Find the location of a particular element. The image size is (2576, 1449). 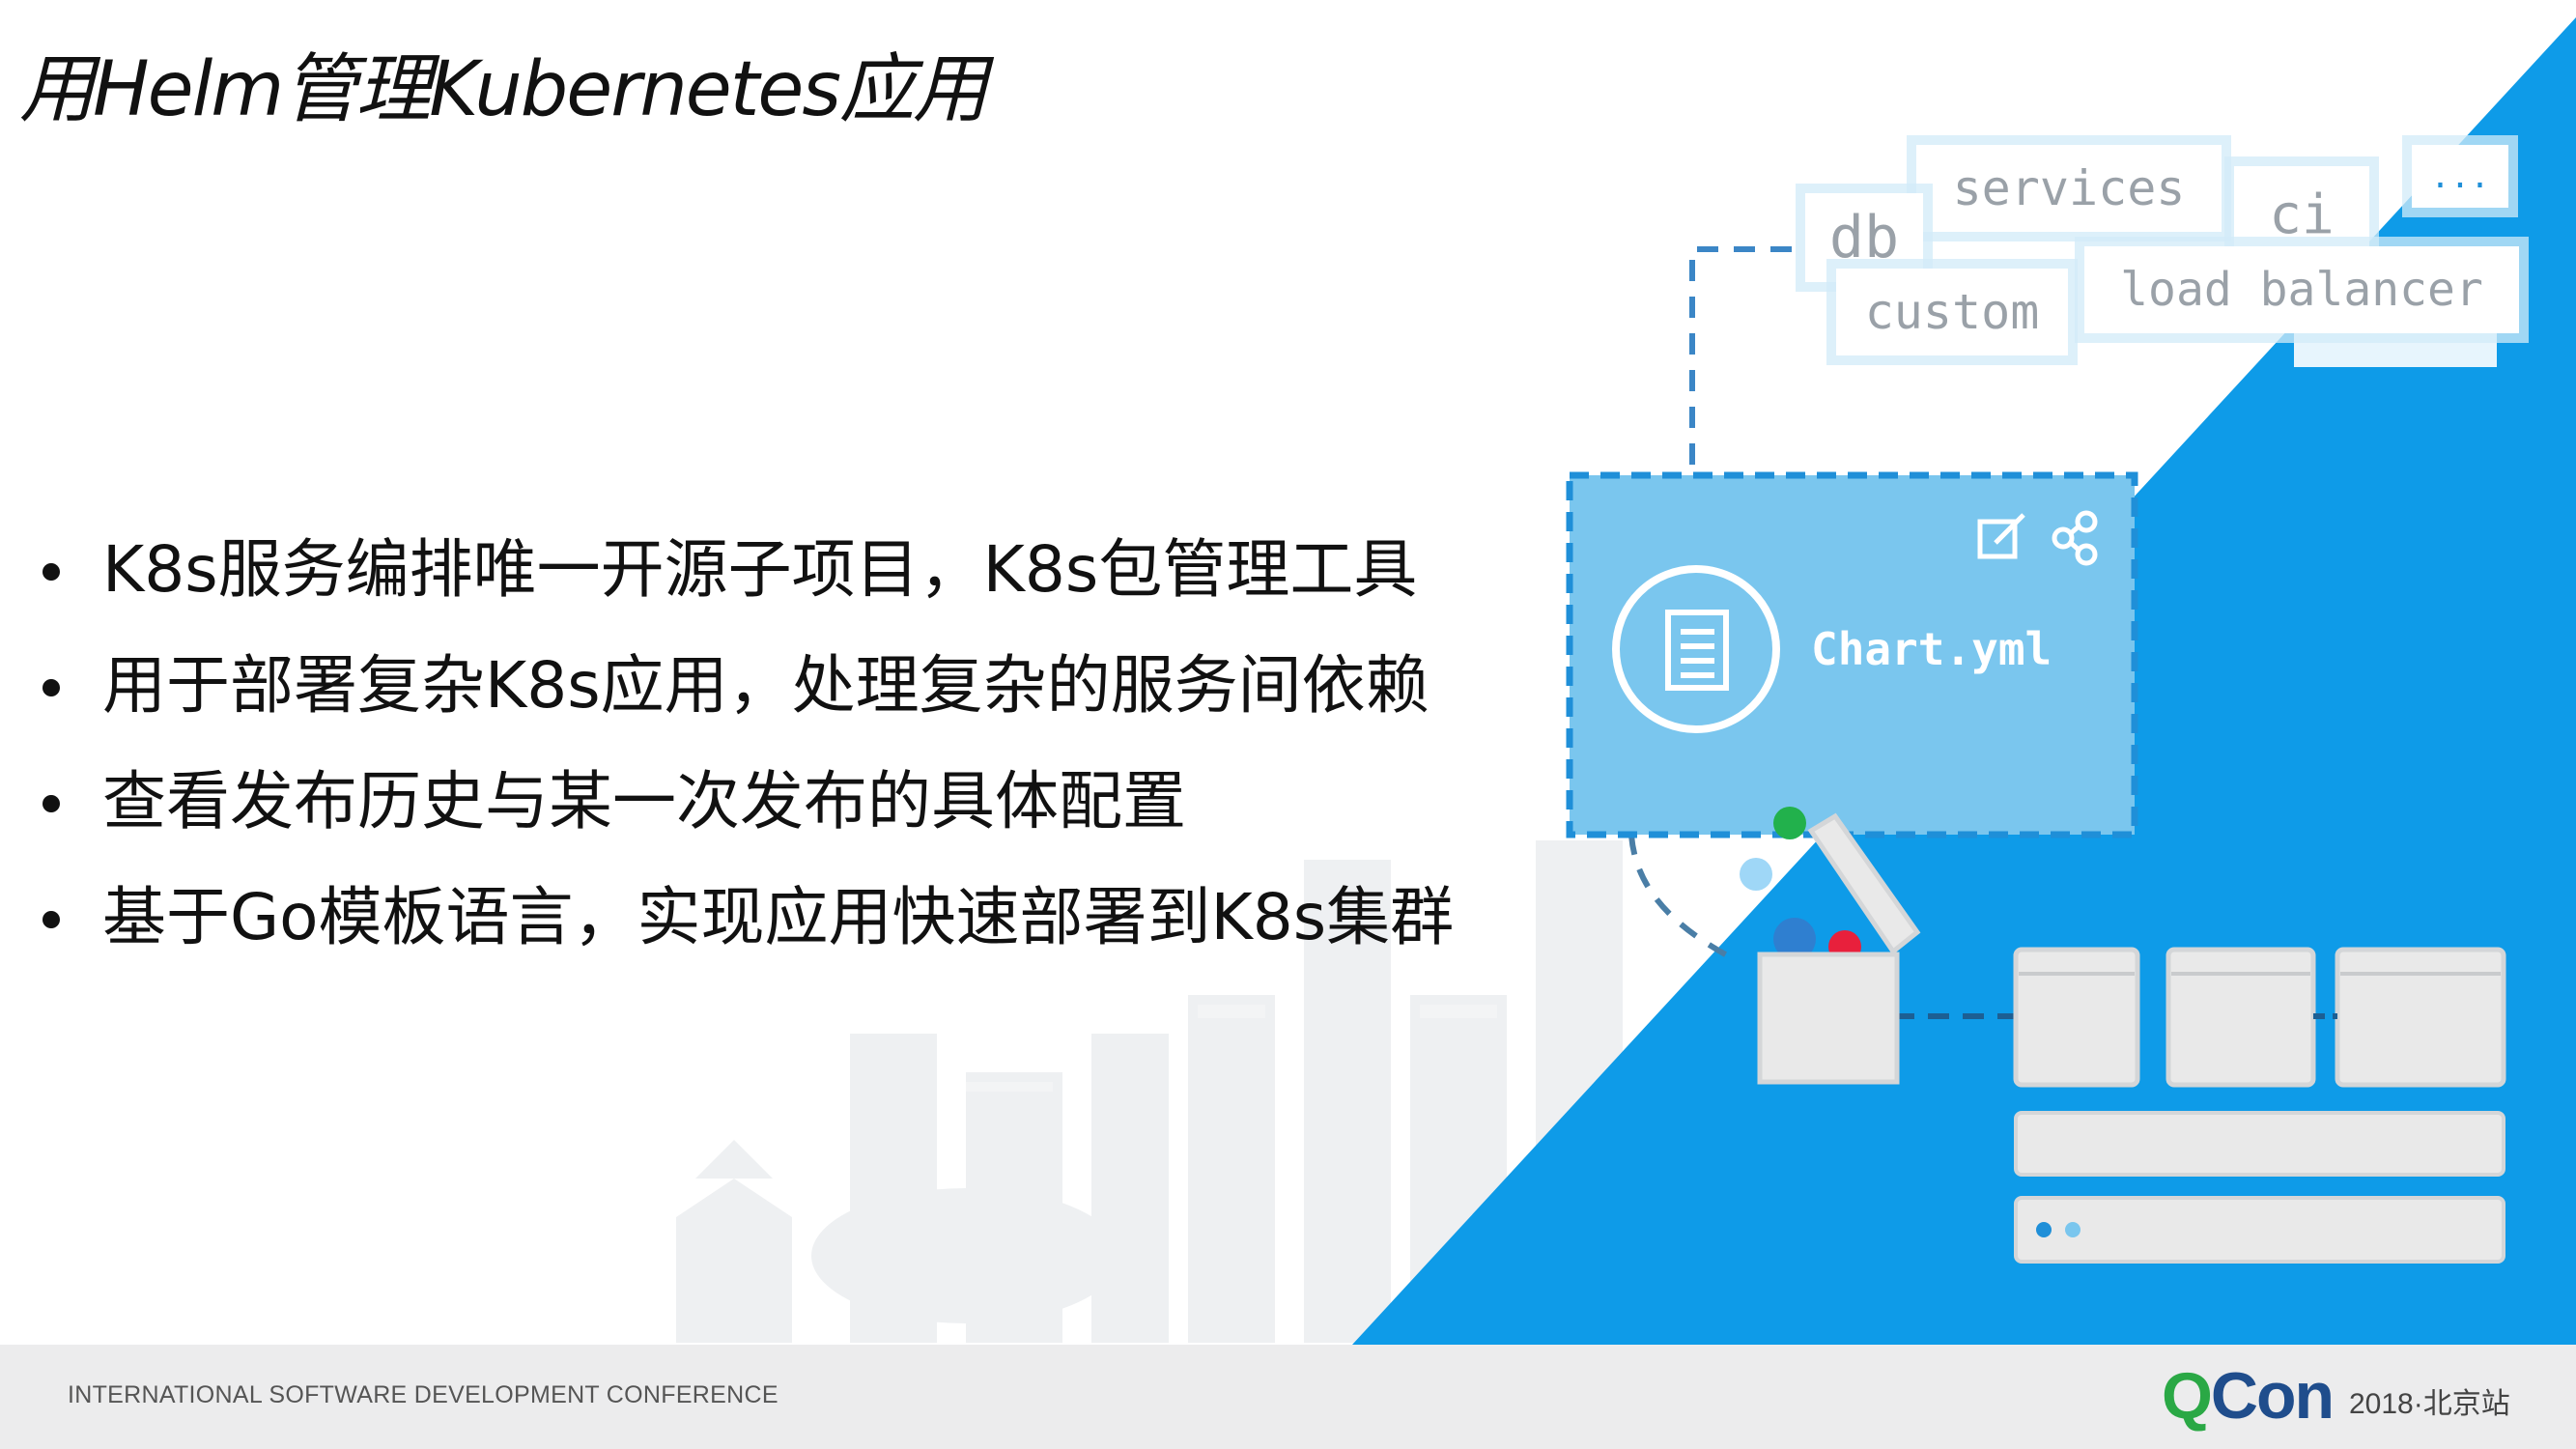

conference-edition: 2018·北京站 is located at coordinates (2429, 1404).